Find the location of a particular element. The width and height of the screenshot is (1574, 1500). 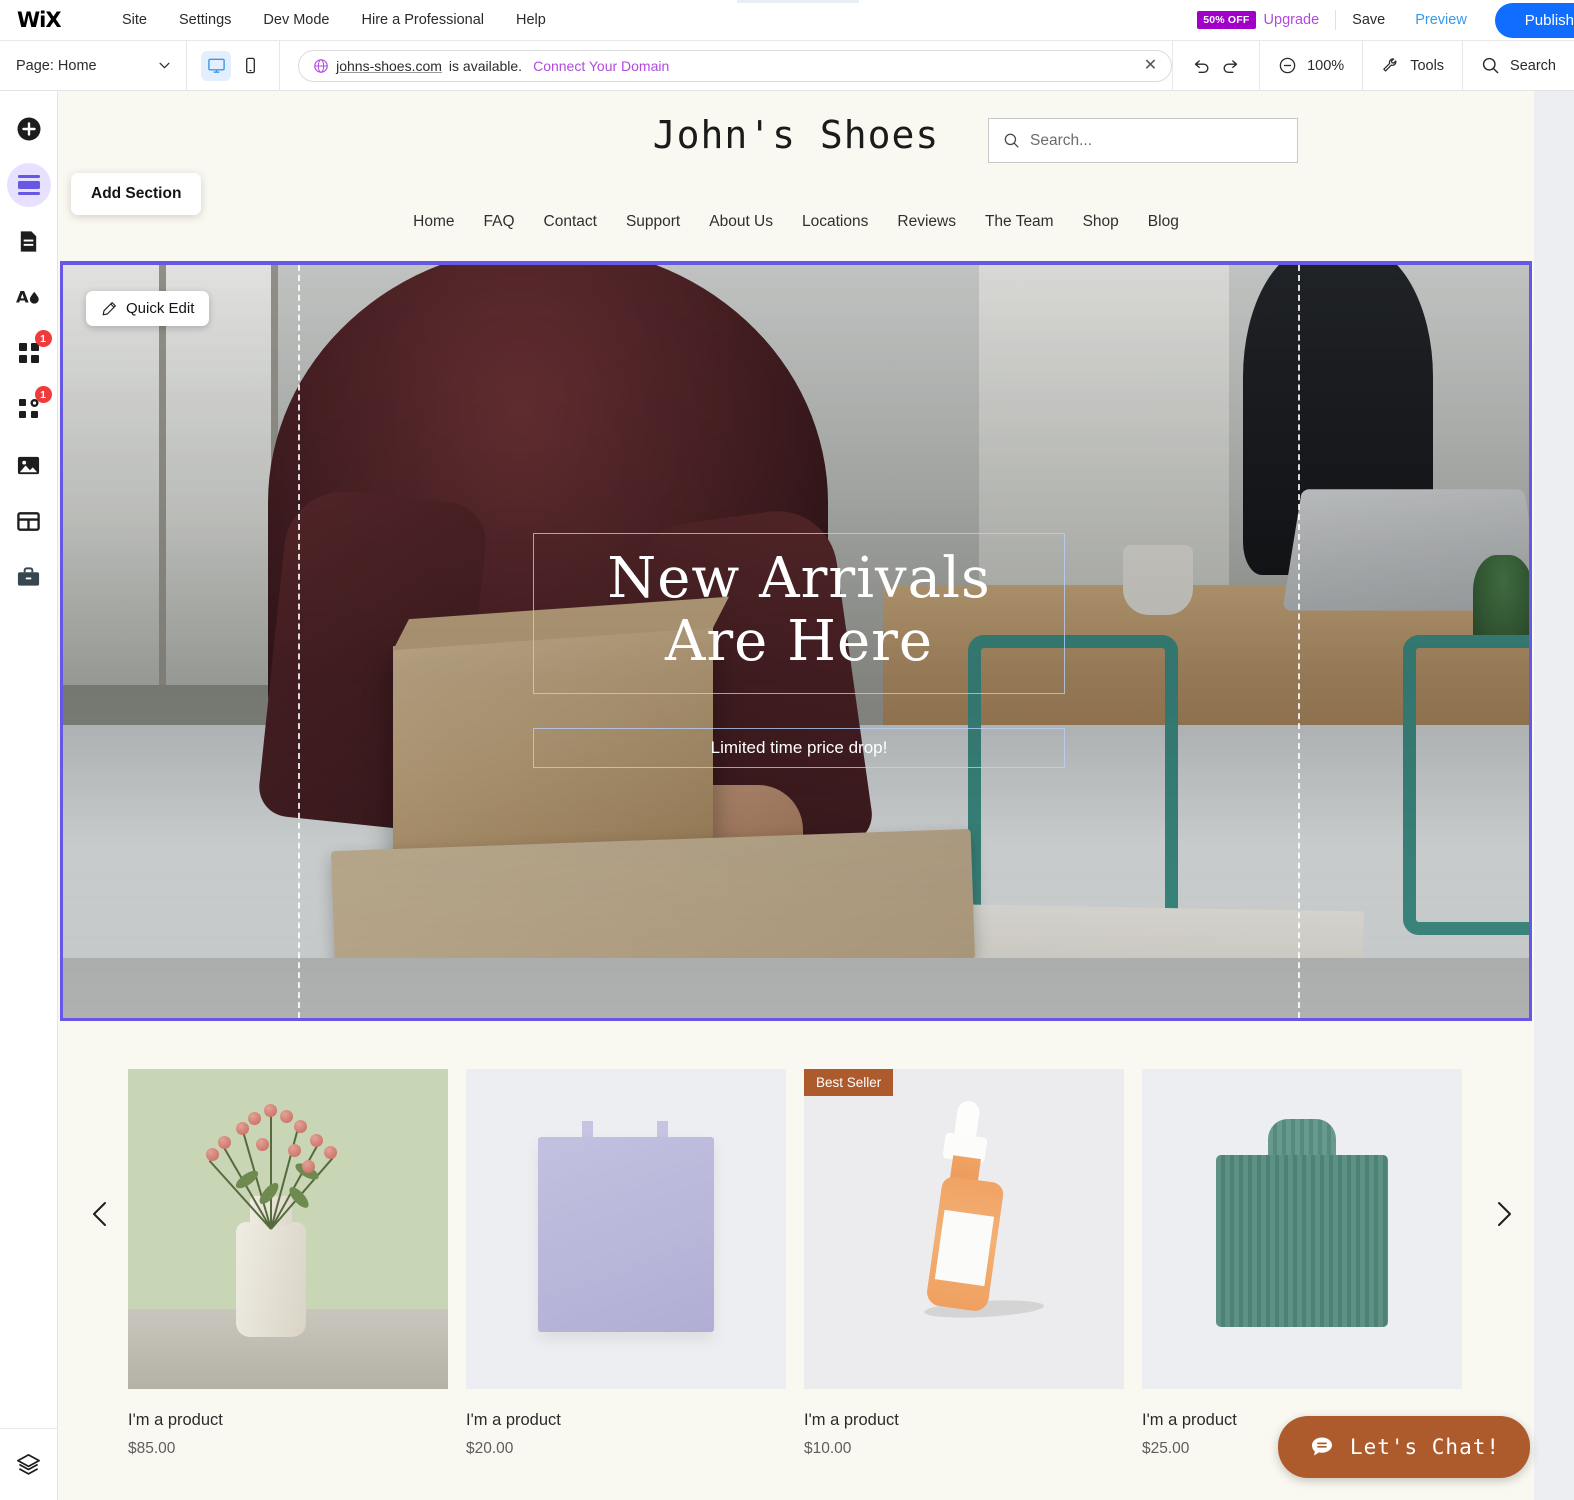

sidebar-item-add-elements is located at coordinates (29, 129).